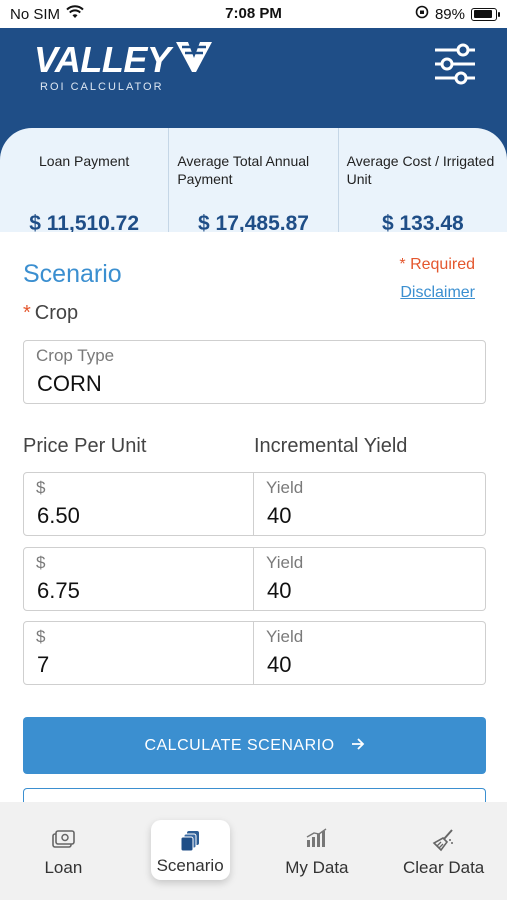 The image size is (507, 900). Describe the element at coordinates (85, 446) in the screenshot. I see `price-per-unit-header: Price Per Unit` at that location.